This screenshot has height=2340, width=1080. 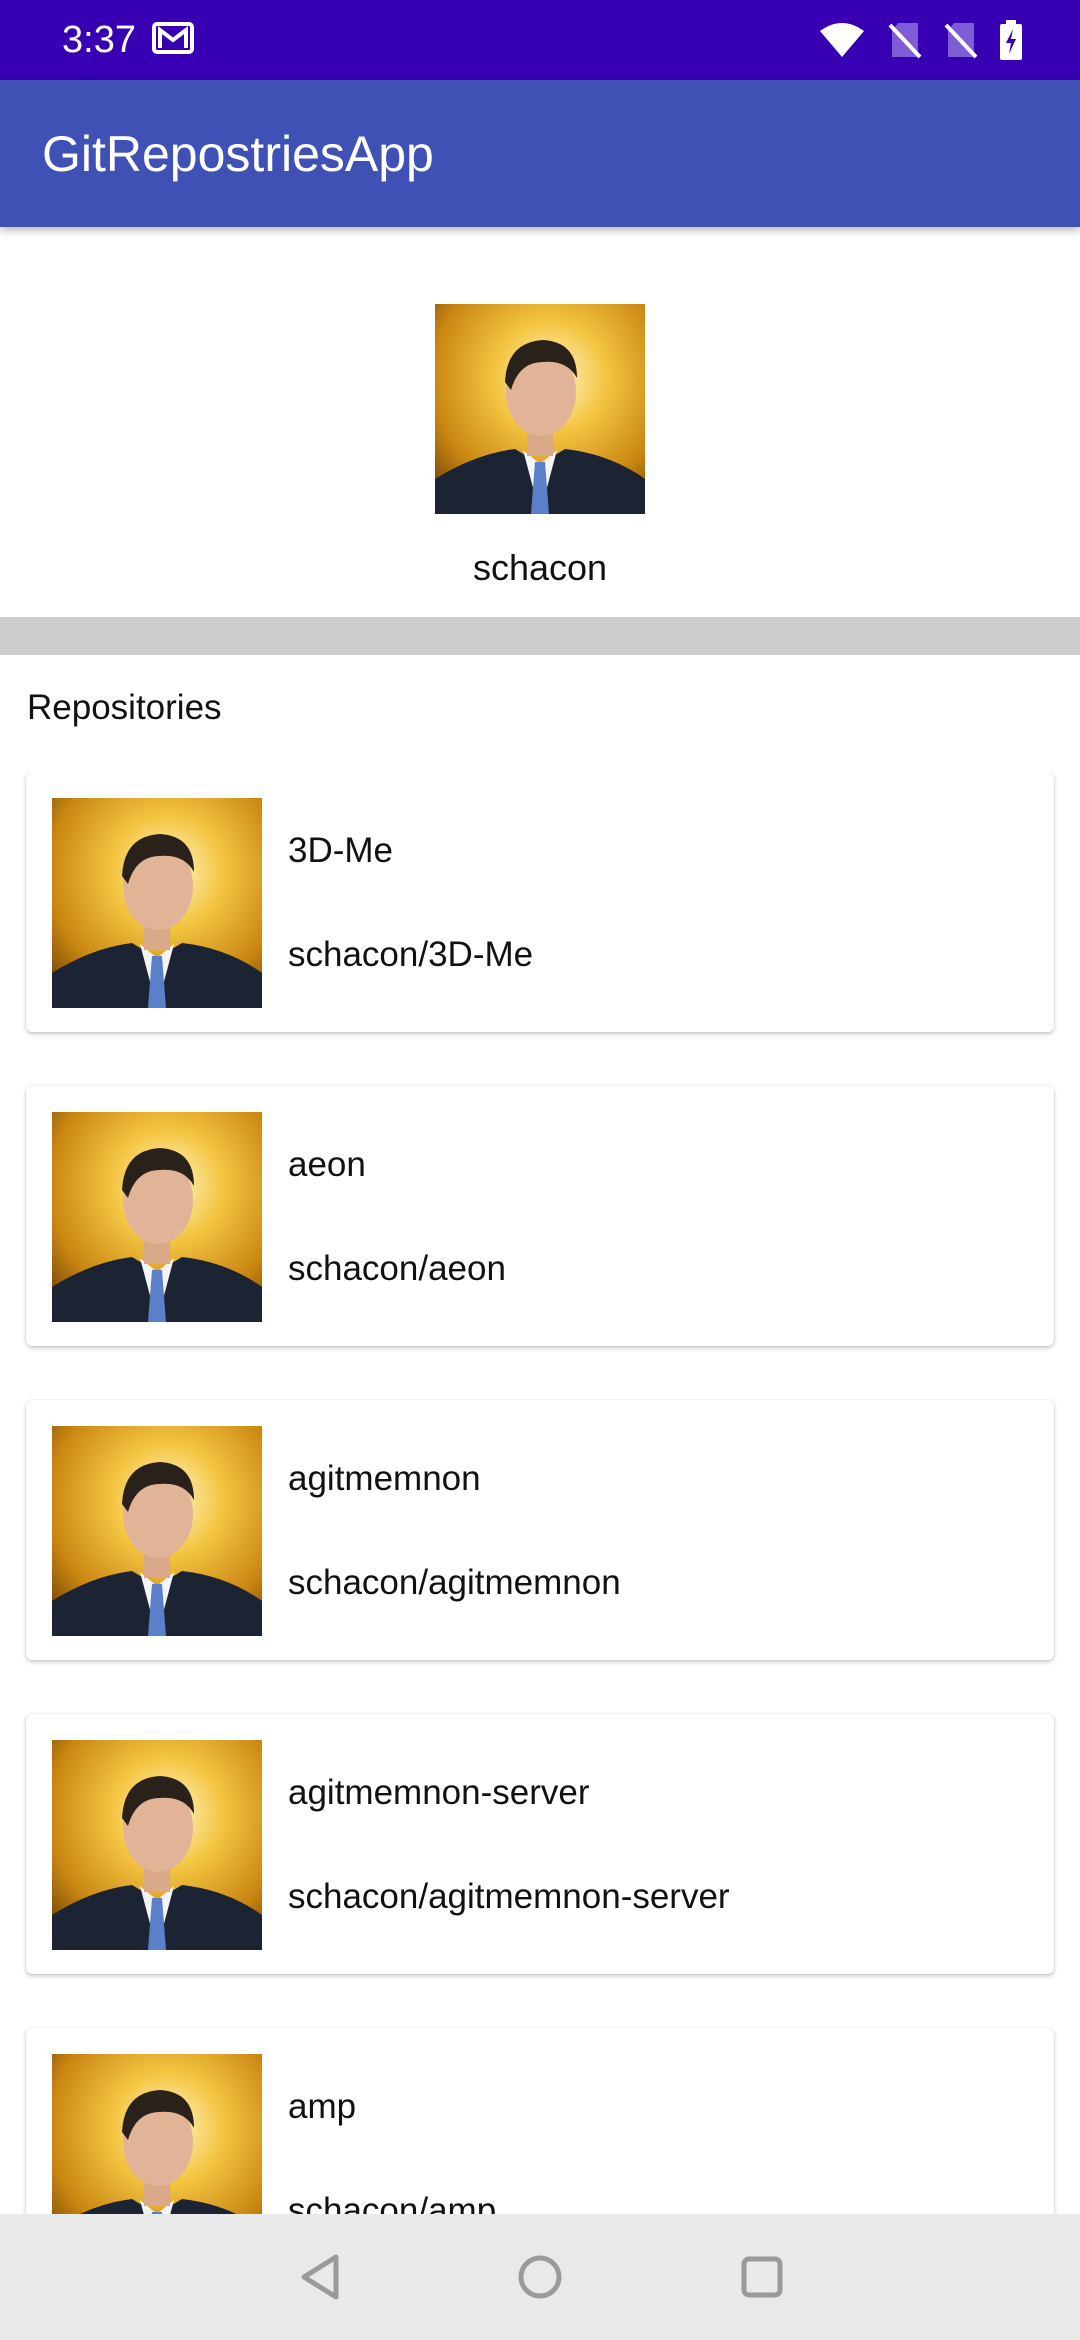 What do you see at coordinates (509, 1896) in the screenshot?
I see `repository-full-name: schacon/agitmemnon-server` at bounding box center [509, 1896].